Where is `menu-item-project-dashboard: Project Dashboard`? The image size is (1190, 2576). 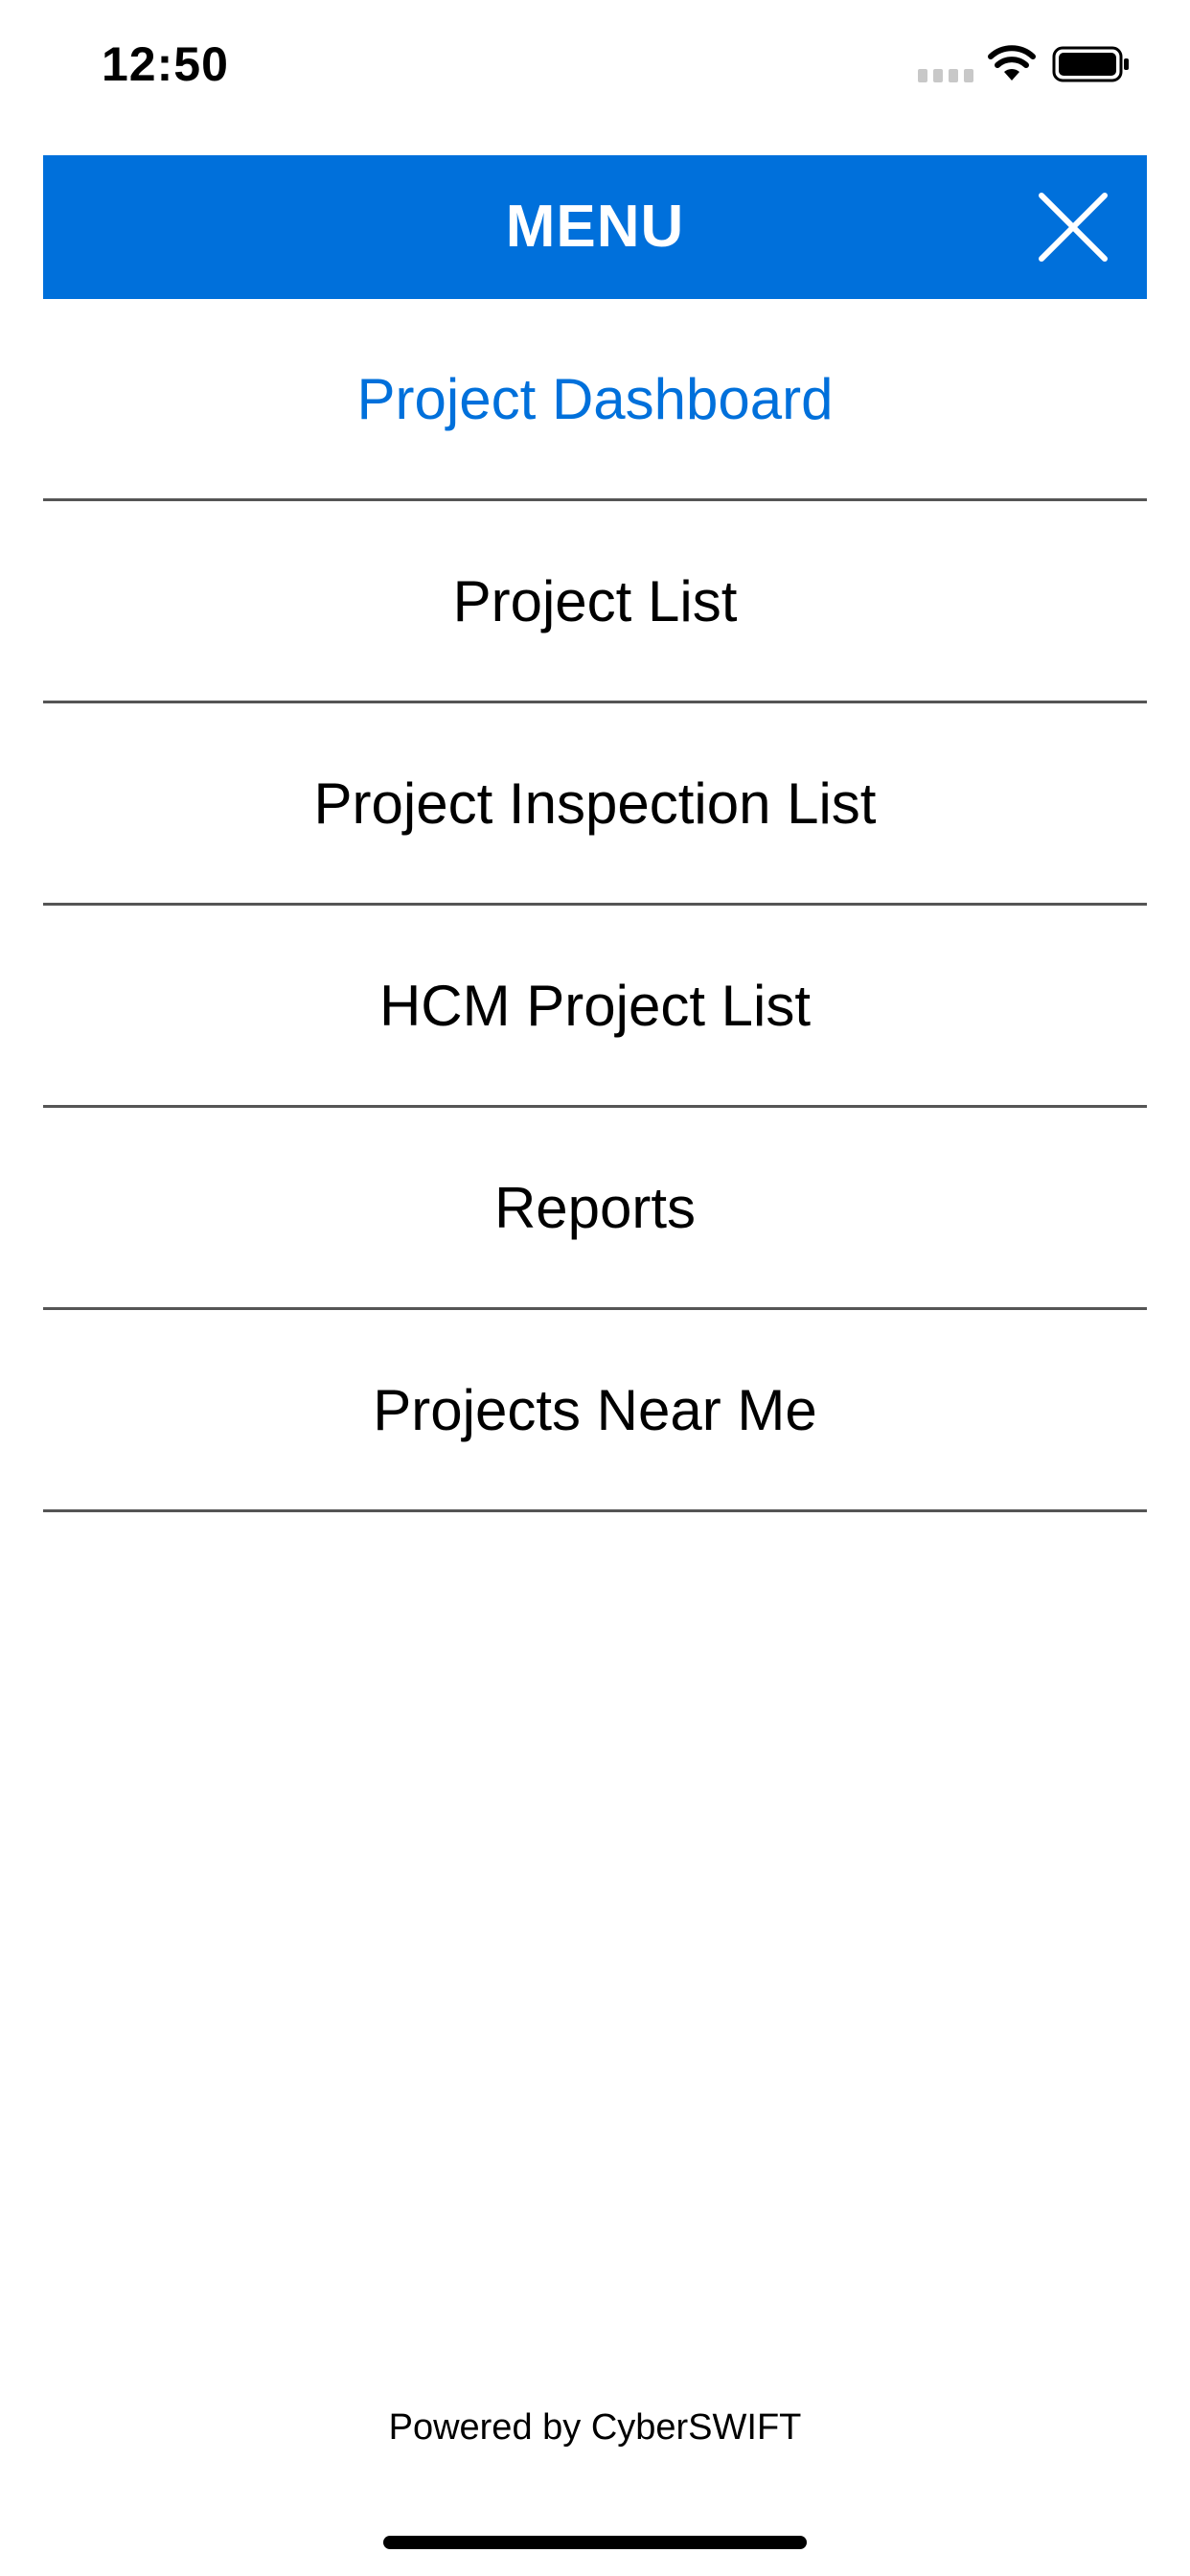 menu-item-project-dashboard: Project Dashboard is located at coordinates (595, 400).